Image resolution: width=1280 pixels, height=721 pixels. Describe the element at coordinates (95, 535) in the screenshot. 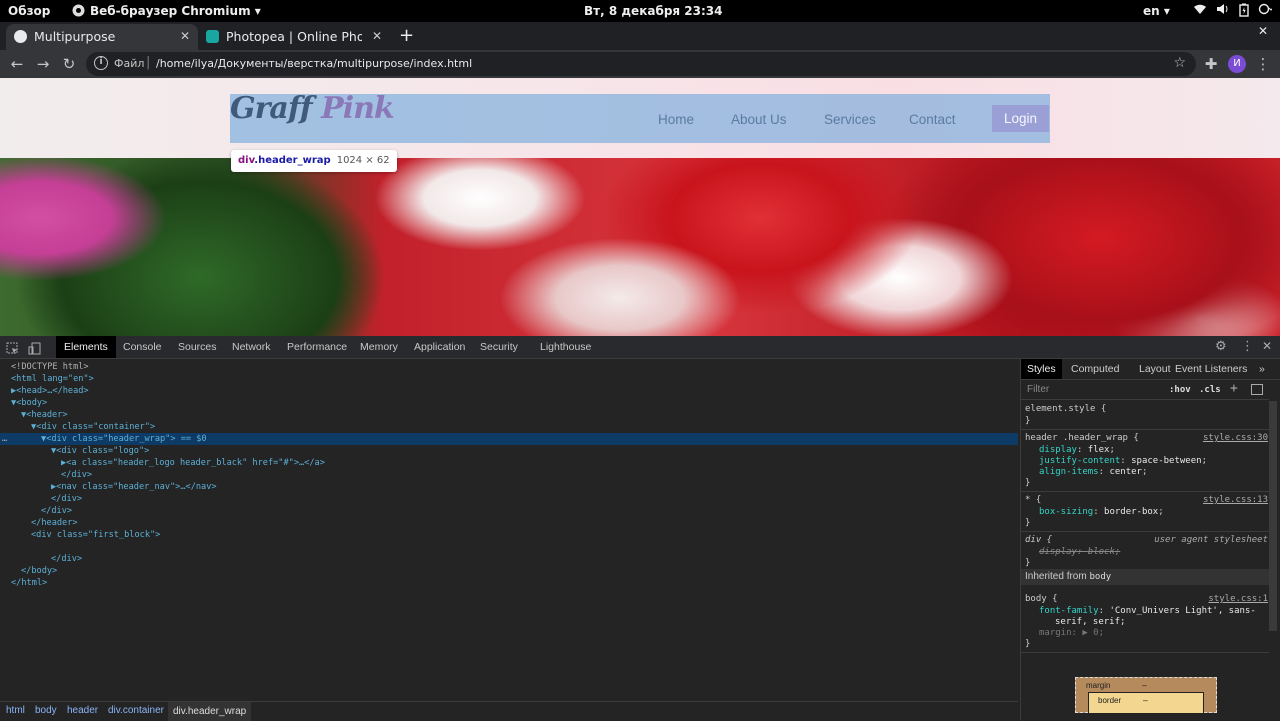

I see `dom-node: <div class="first_block">` at that location.